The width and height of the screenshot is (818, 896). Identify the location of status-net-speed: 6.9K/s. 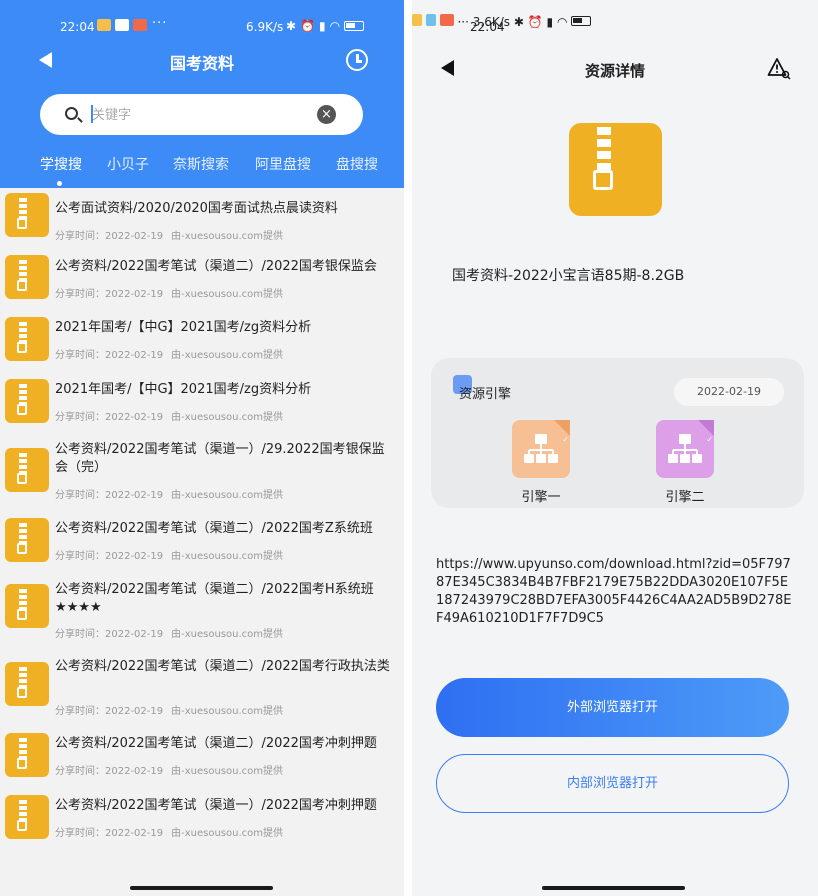
(265, 27).